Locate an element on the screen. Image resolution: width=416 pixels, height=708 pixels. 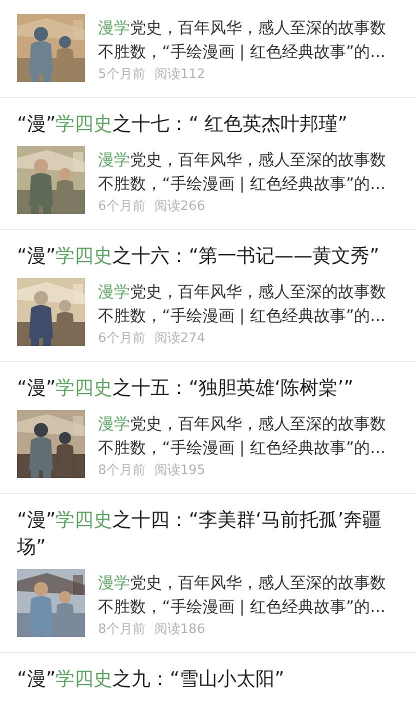
article-title: “漫”学四史之十四：“李美群‘马前托孤’奔疆场” is located at coordinates (208, 534).